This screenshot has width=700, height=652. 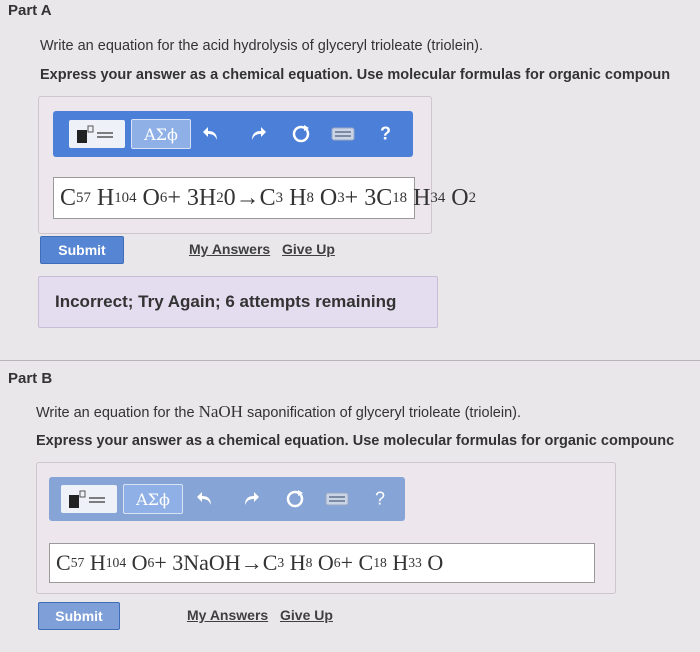 What do you see at coordinates (197, 562) in the screenshot?
I see `answer-text: + 3NaOH` at bounding box center [197, 562].